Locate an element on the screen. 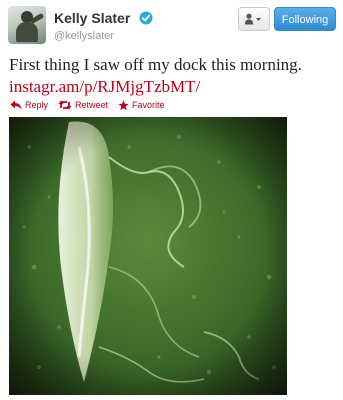  retweet-action: Retweet is located at coordinates (83, 105).